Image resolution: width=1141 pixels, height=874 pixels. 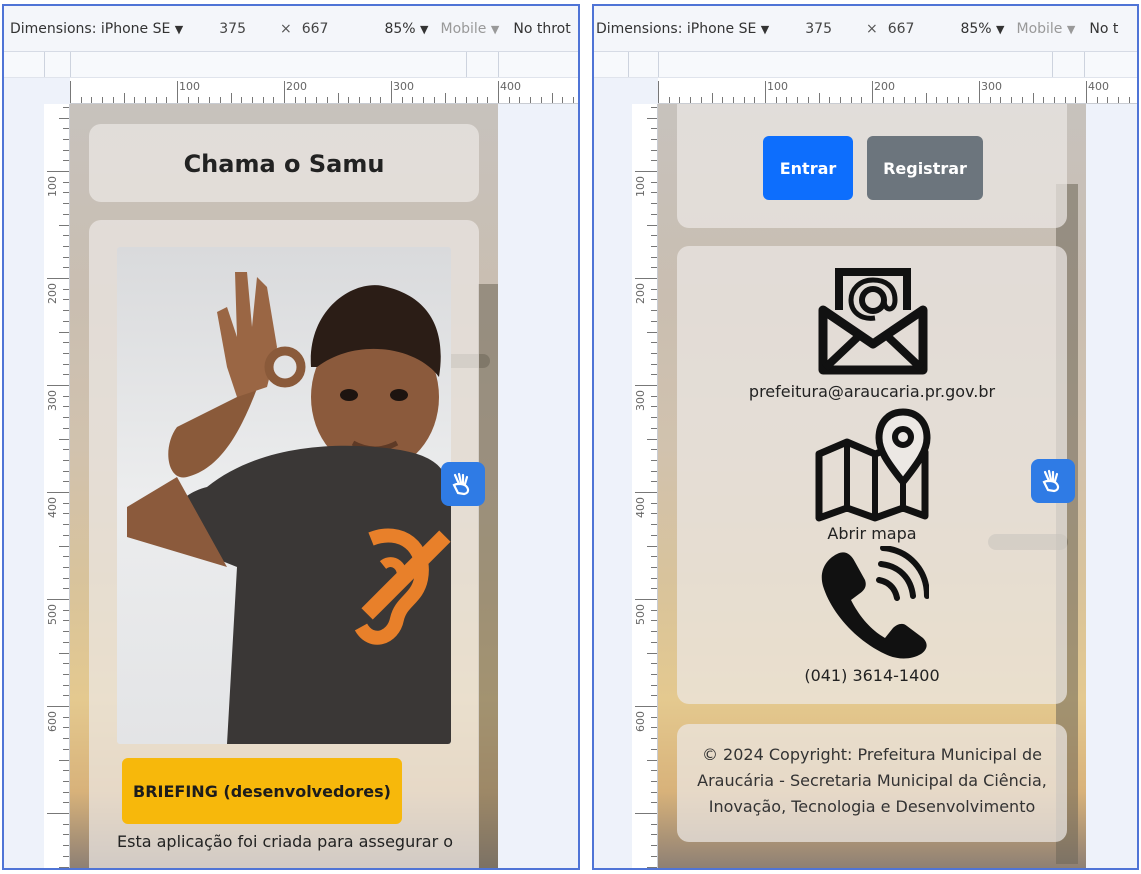 I want to click on phone-icon, so click(x=872, y=603).